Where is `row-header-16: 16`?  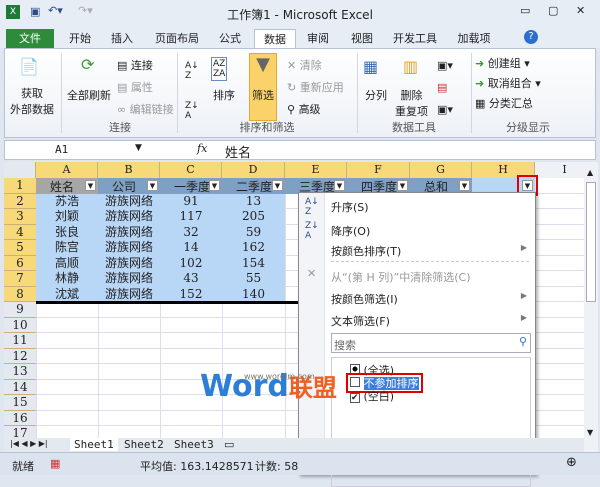 row-header-16: 16 is located at coordinates (20, 418).